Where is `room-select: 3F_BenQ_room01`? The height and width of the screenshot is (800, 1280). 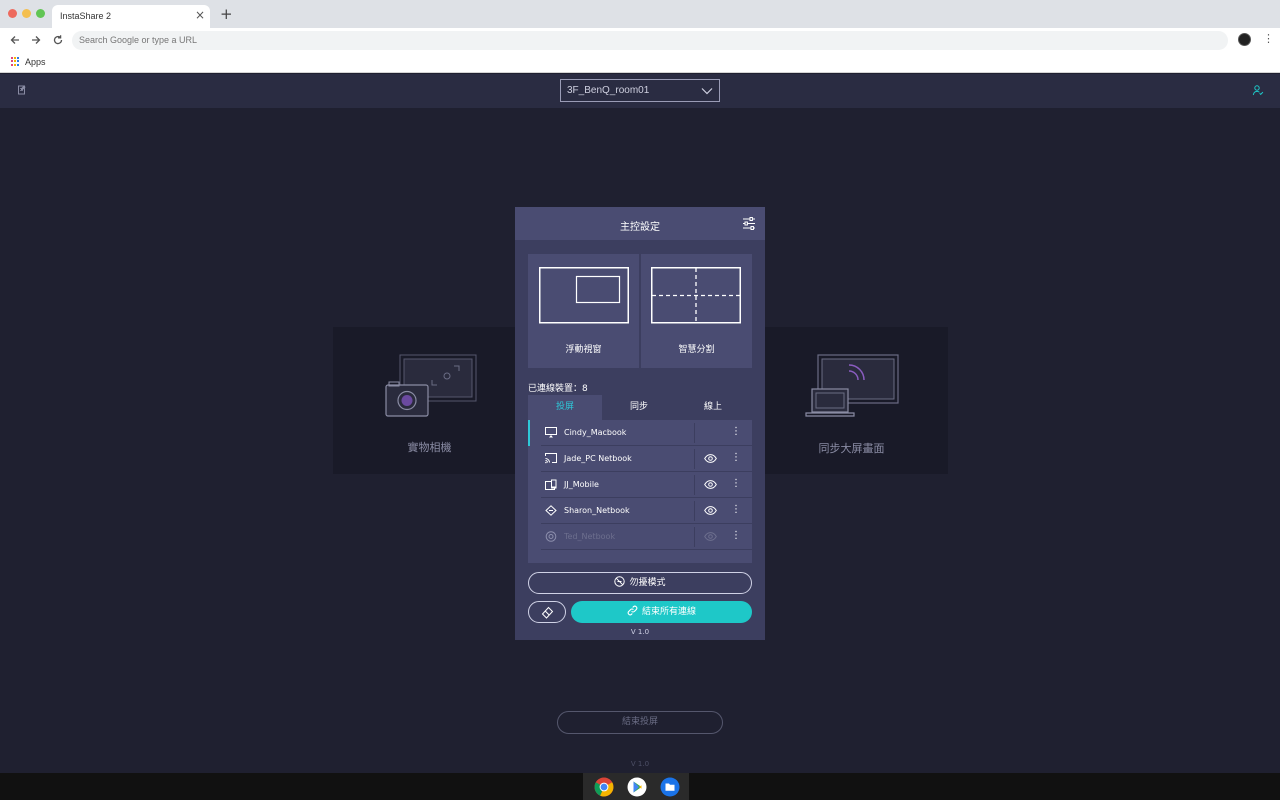
room-select: 3F_BenQ_room01 is located at coordinates (640, 90).